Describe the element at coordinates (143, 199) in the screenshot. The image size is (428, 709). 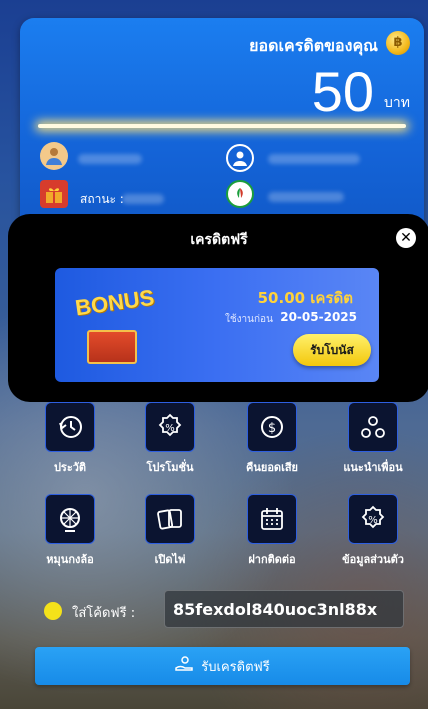
I see `status-hidden` at that location.